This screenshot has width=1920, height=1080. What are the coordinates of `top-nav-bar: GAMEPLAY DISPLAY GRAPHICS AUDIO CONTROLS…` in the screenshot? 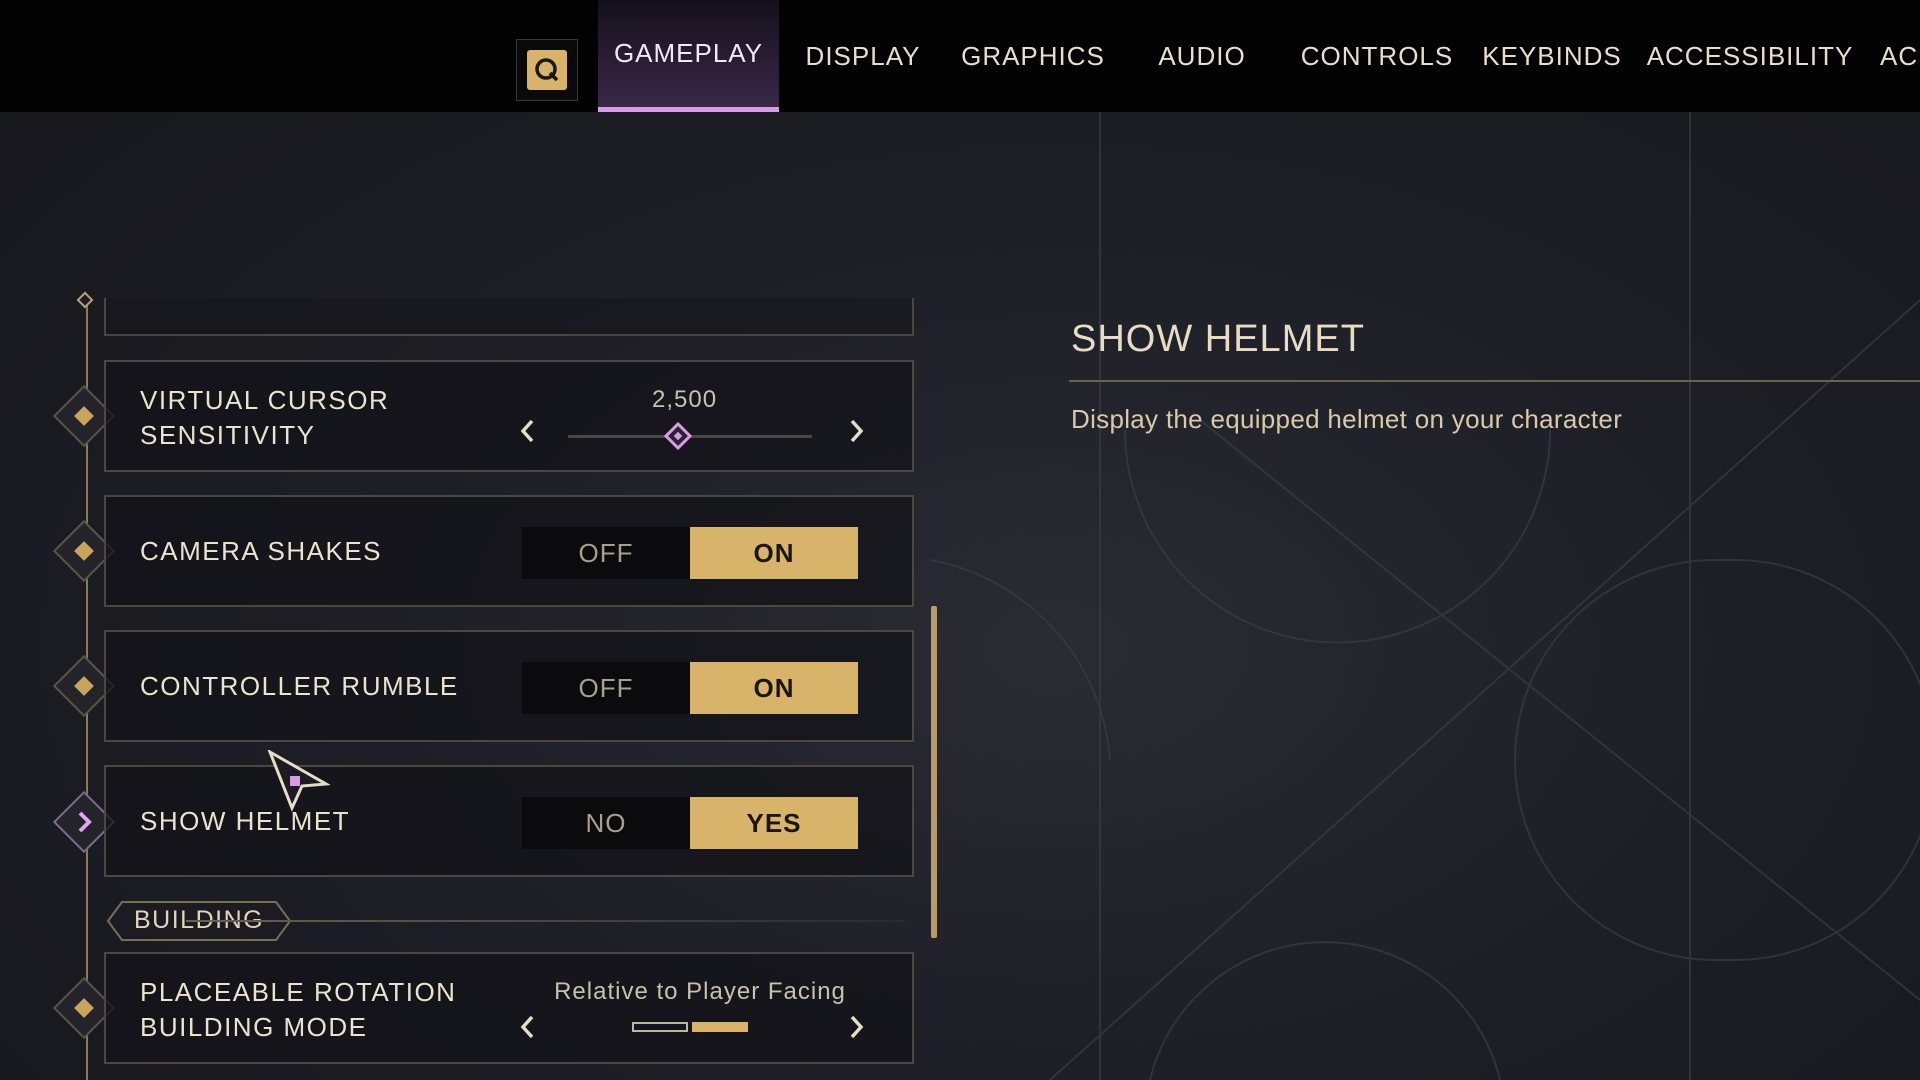 It's located at (960, 56).